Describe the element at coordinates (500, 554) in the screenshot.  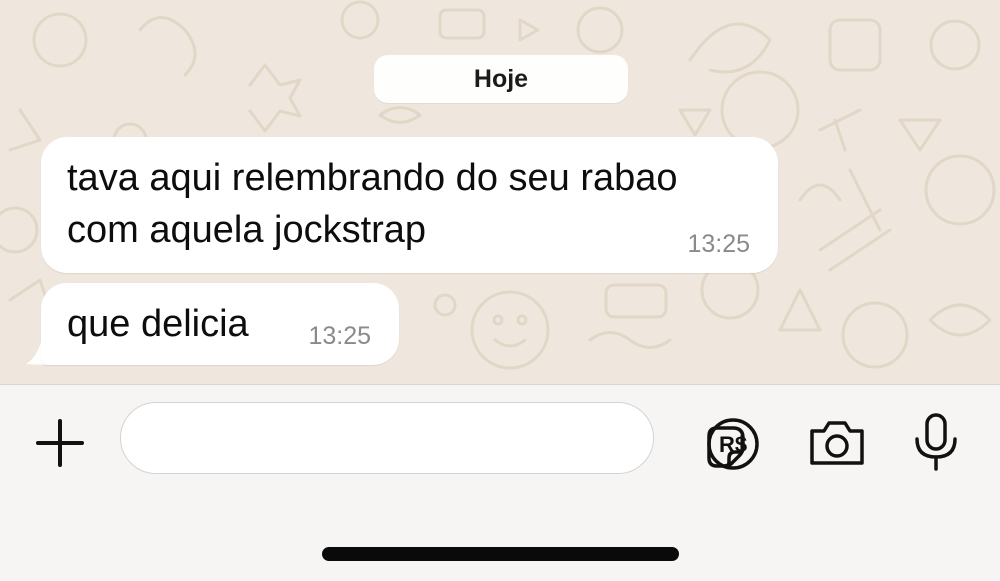
I see `home-indicator` at that location.